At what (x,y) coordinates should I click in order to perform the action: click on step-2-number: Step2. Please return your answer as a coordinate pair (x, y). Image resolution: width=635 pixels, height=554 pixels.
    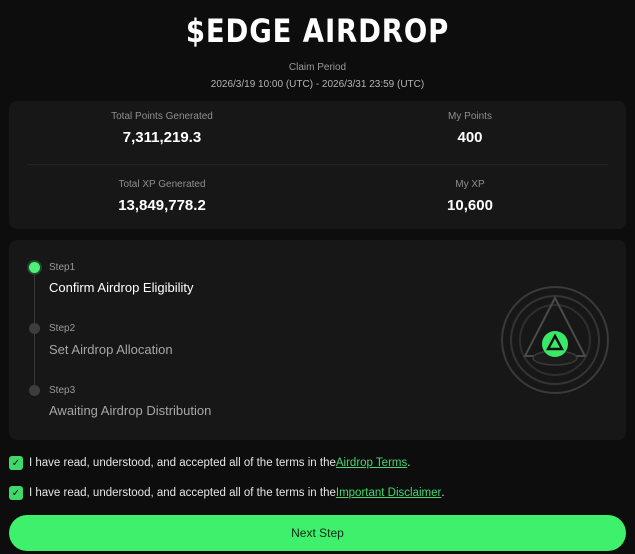
    Looking at the image, I should click on (62, 328).